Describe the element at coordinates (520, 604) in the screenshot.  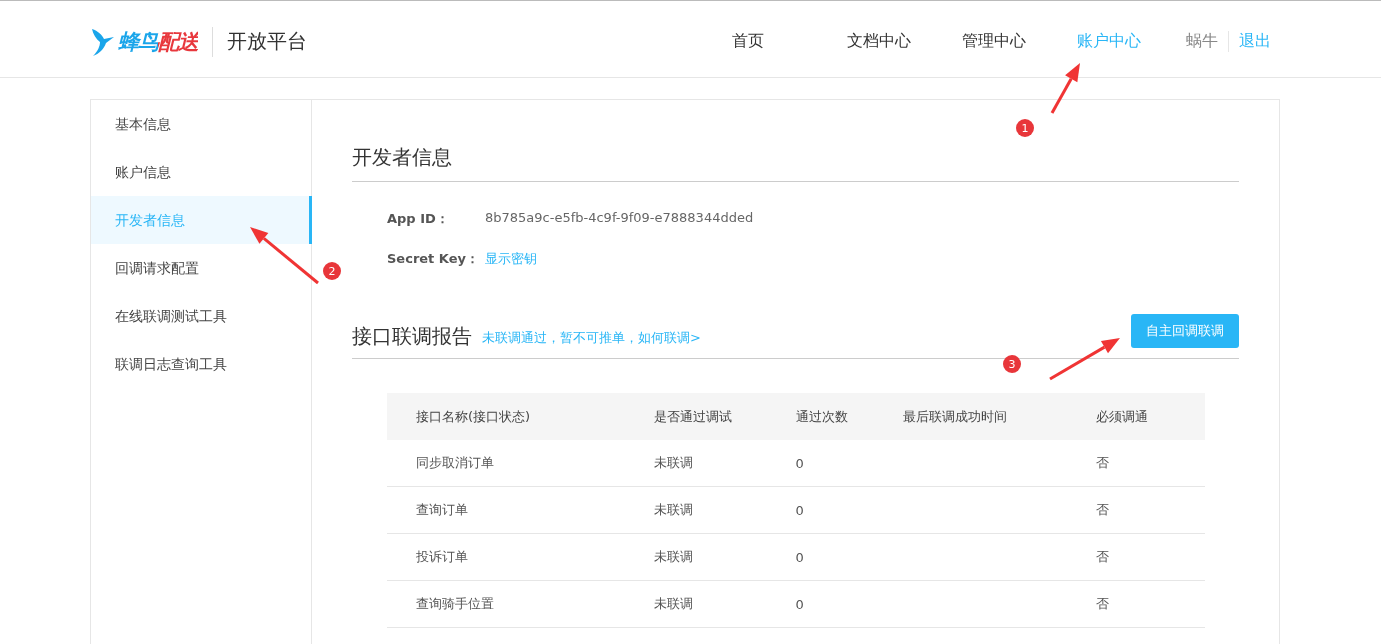
I see `table-cell: 查询骑手位置` at that location.